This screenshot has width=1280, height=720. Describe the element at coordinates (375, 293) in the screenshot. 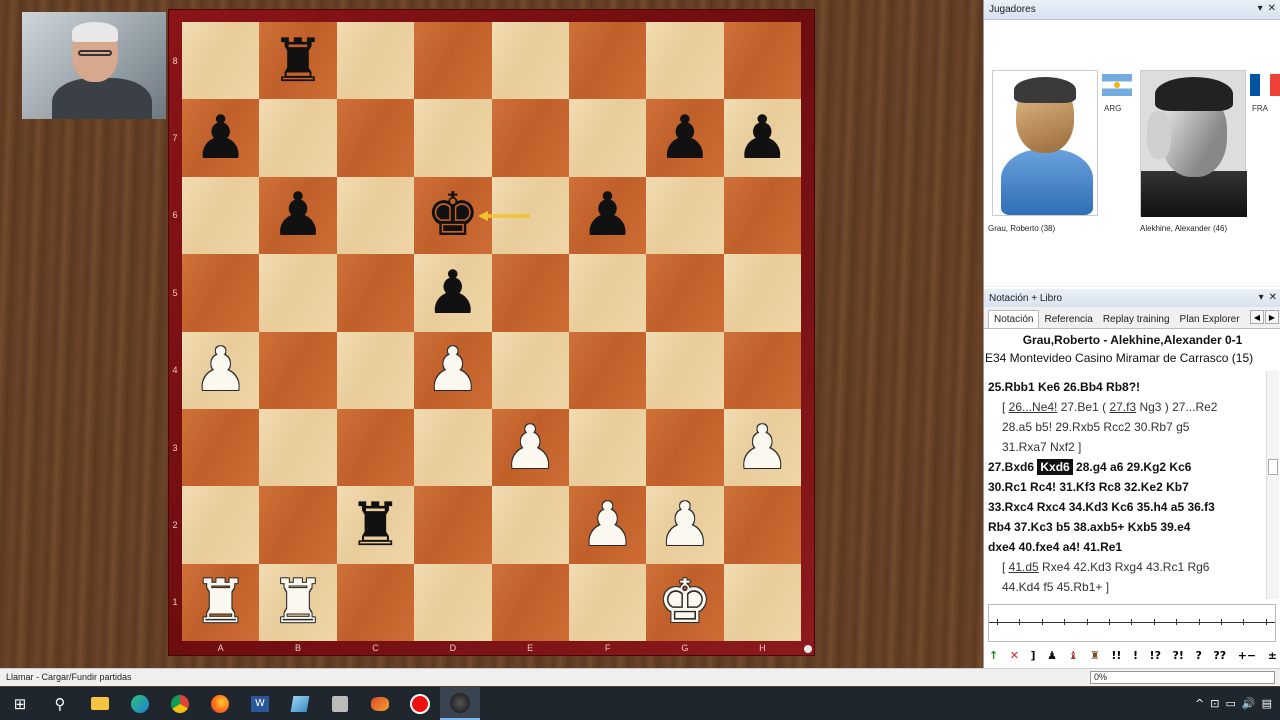

I see `square-c5` at that location.